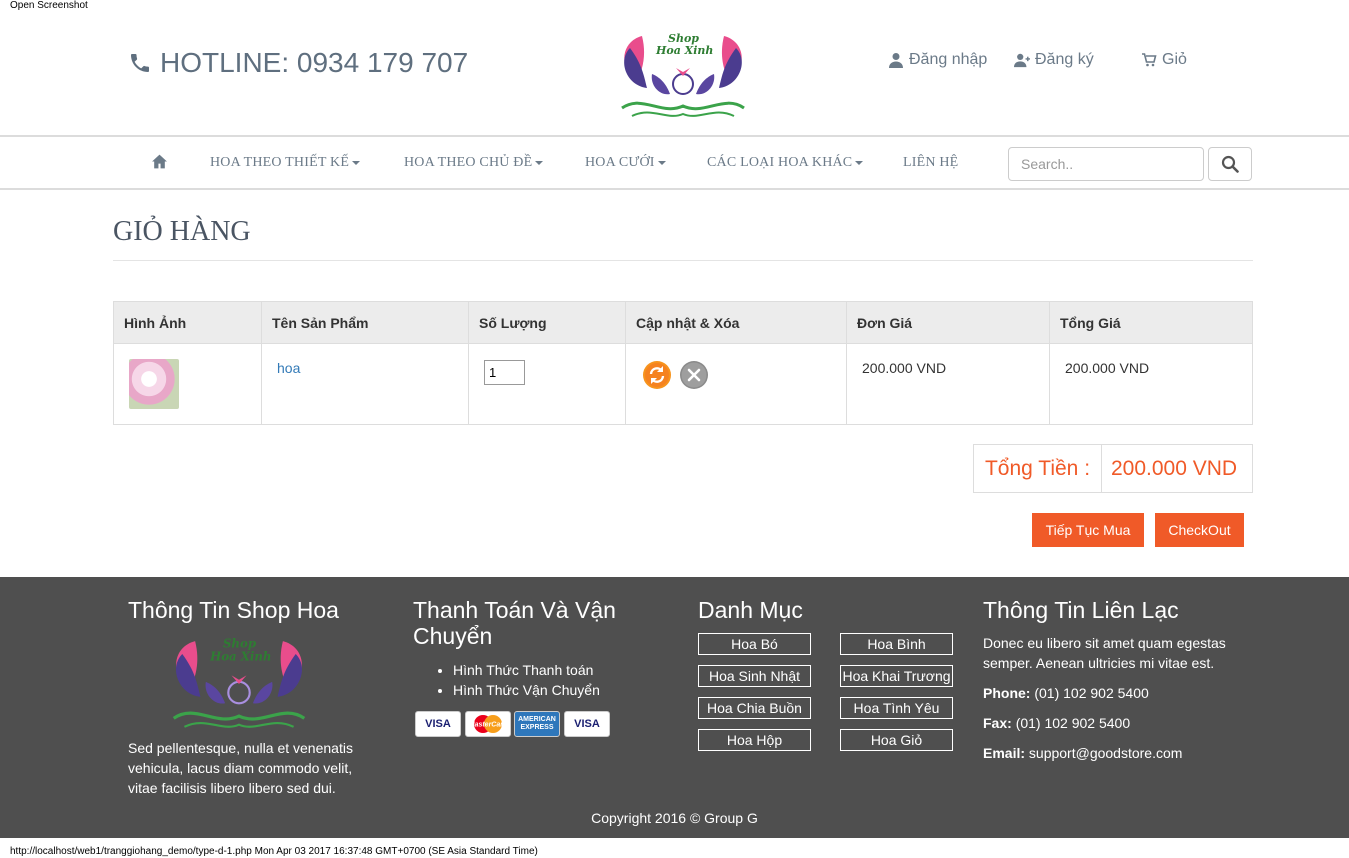  Describe the element at coordinates (187, 322) in the screenshot. I see `col-header-image: Hình Ảnh` at that location.